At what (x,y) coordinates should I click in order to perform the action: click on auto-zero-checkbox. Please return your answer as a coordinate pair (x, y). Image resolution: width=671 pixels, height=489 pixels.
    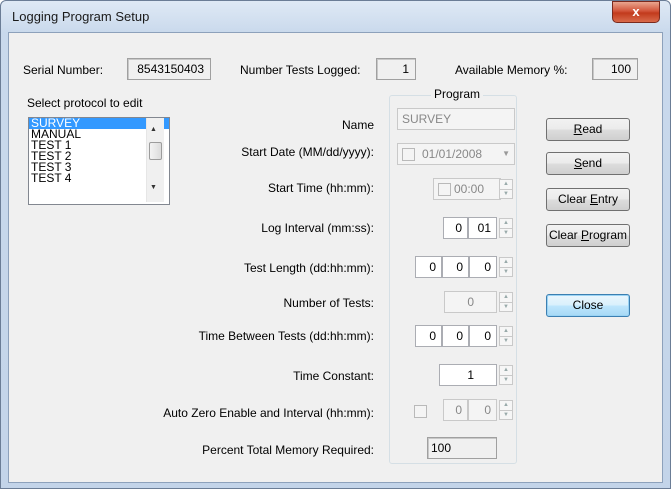
    Looking at the image, I should click on (420, 411).